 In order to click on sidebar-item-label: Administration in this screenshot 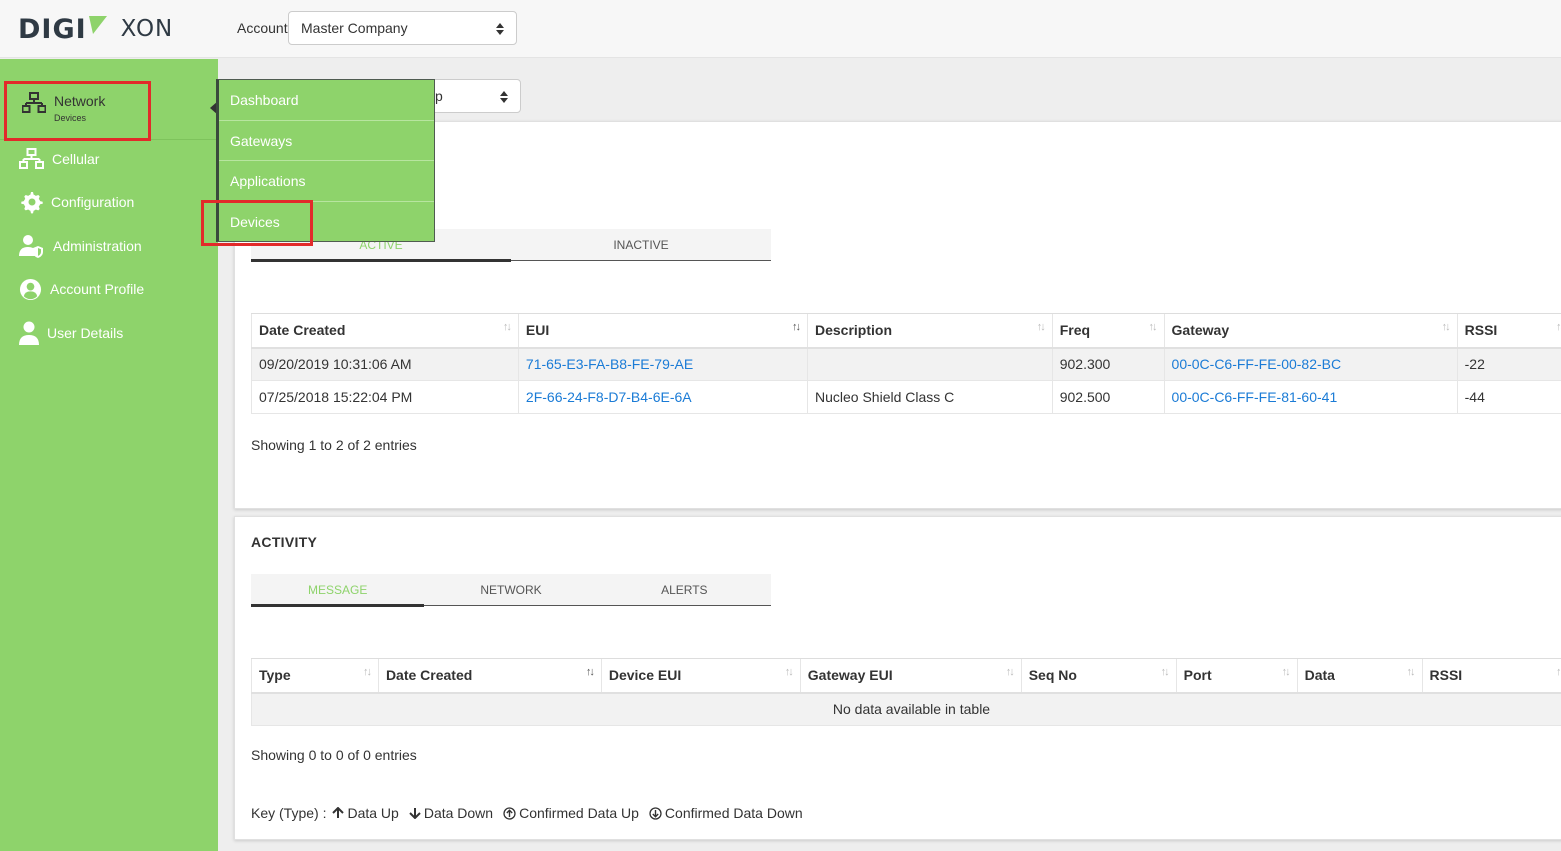, I will do `click(97, 246)`.